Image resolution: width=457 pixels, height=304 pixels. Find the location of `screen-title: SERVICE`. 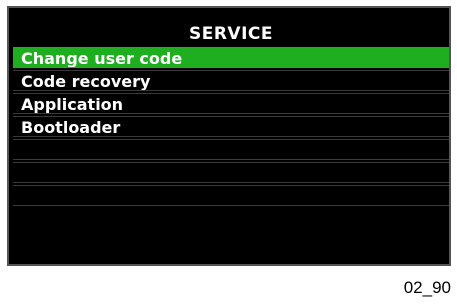

screen-title: SERVICE is located at coordinates (231, 34).